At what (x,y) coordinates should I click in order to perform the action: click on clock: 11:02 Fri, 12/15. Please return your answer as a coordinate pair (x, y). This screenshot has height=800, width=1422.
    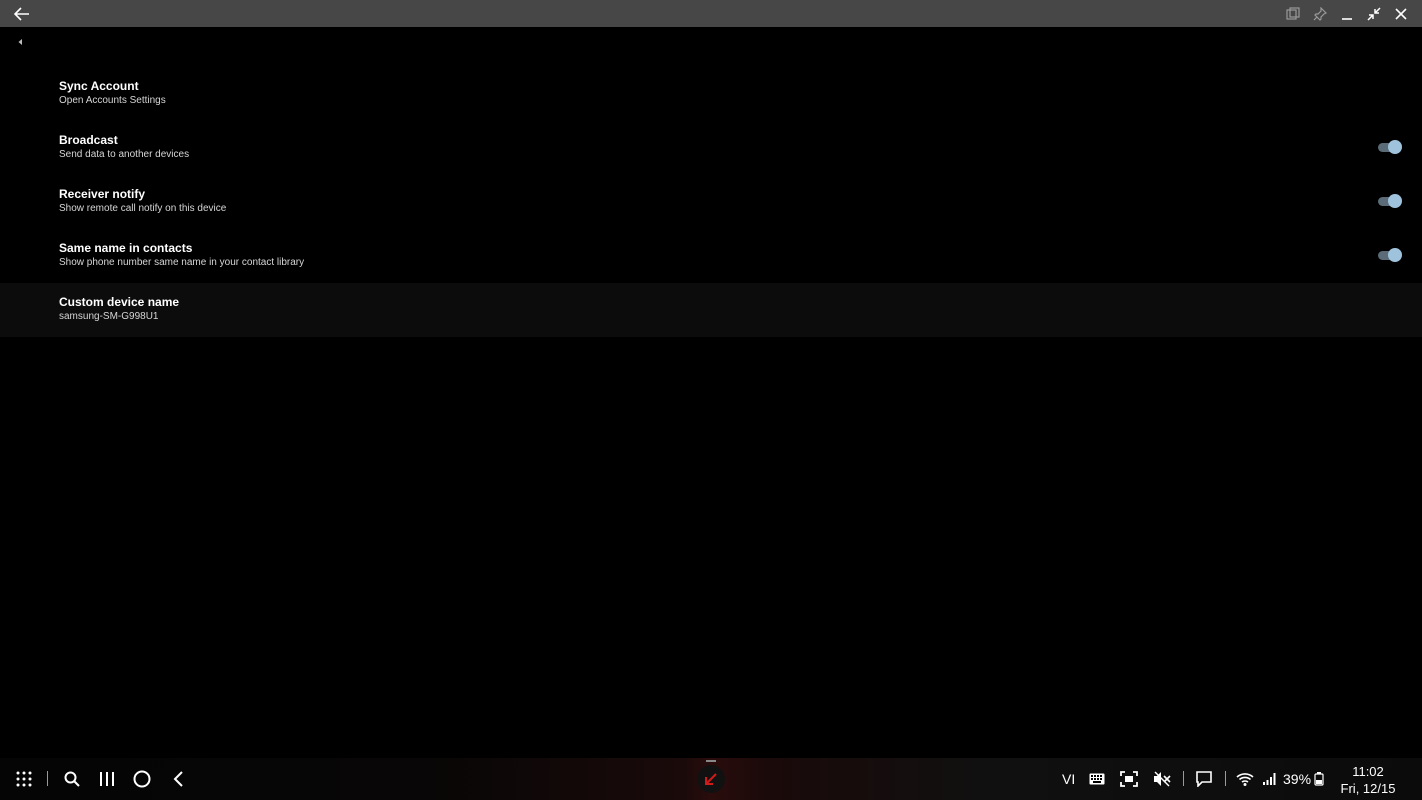
    Looking at the image, I should click on (1368, 780).